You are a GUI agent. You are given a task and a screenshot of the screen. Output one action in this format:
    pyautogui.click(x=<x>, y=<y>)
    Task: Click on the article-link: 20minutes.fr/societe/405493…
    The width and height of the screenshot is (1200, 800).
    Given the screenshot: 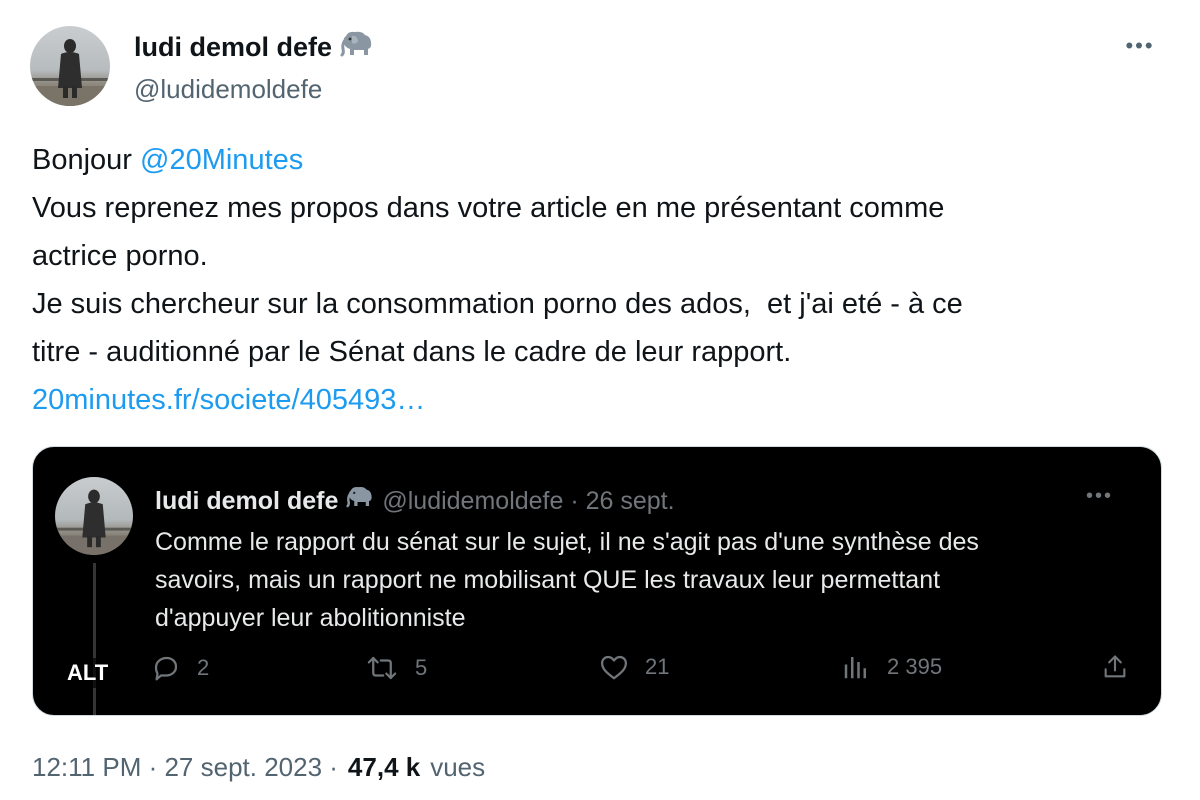 What is the action you would take?
    pyautogui.click(x=228, y=400)
    